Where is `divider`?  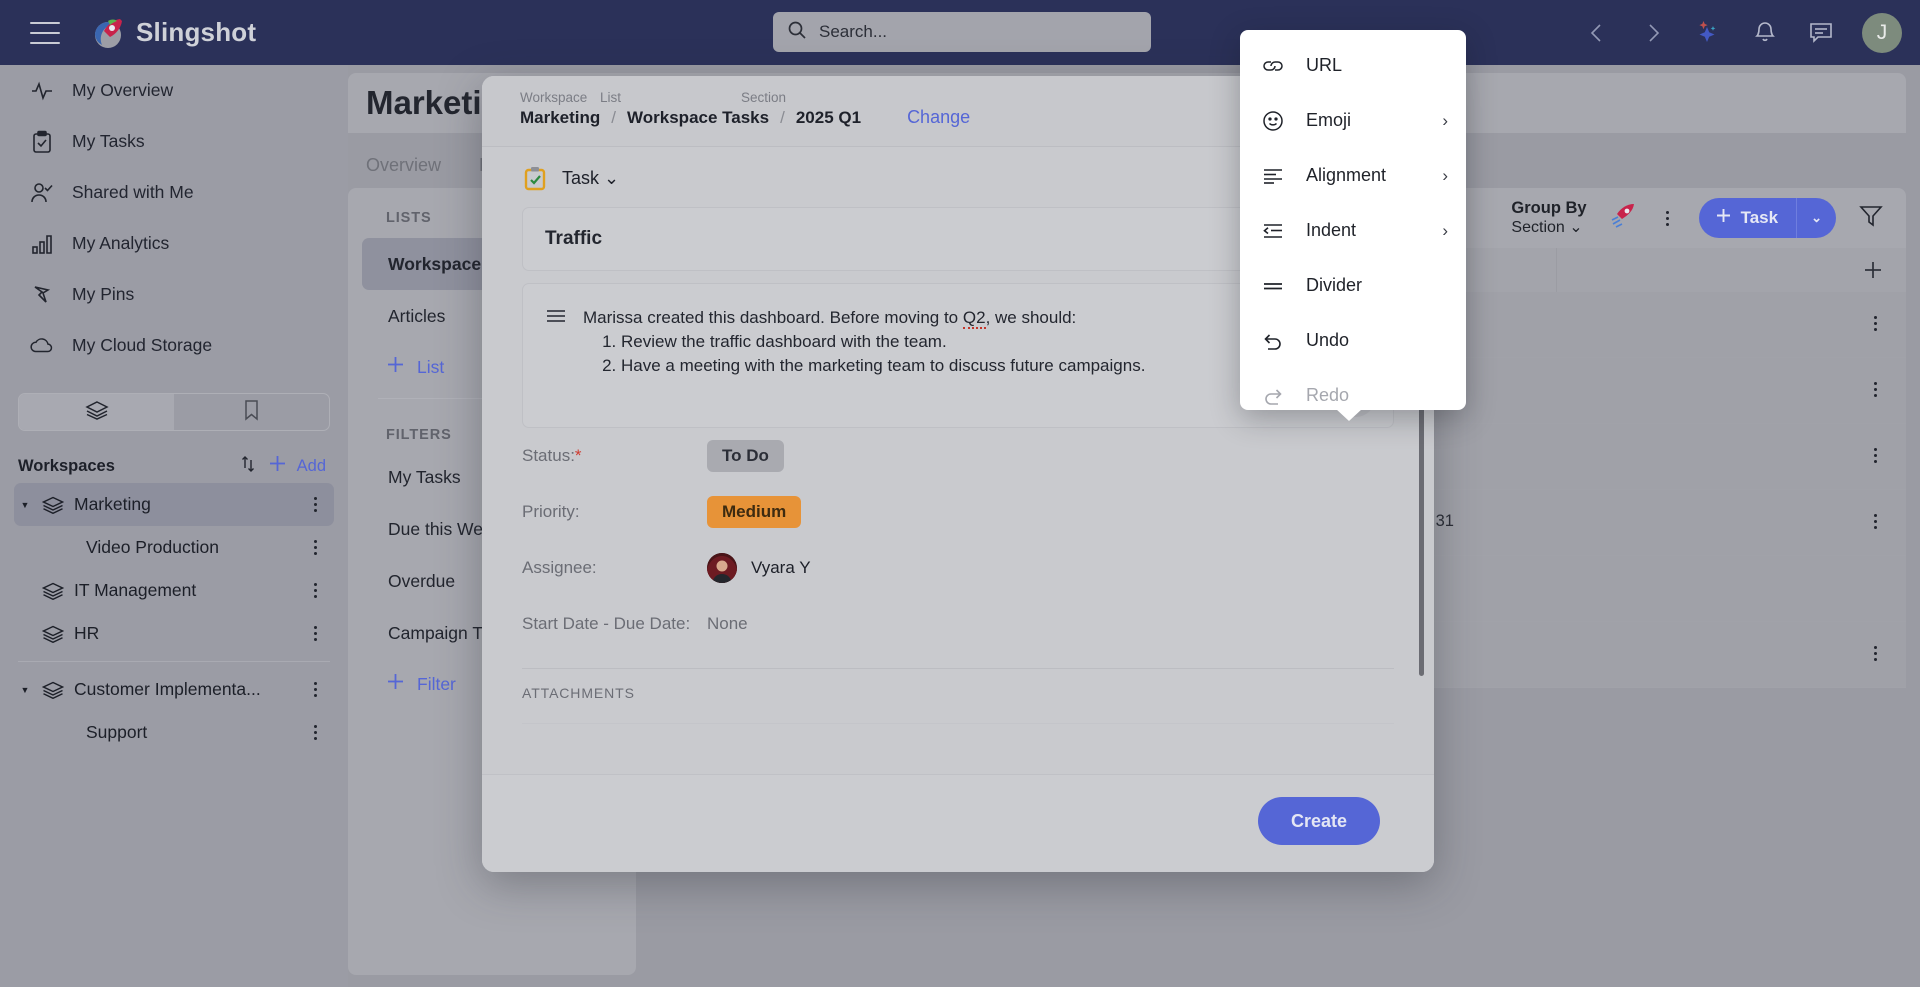 divider is located at coordinates (958, 723).